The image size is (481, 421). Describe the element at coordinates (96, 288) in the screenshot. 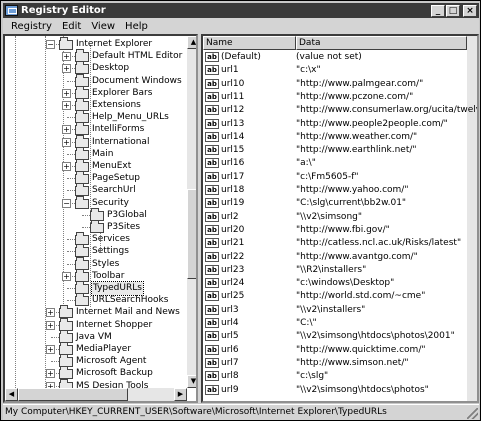

I see `tree-item: TypedURLs` at that location.